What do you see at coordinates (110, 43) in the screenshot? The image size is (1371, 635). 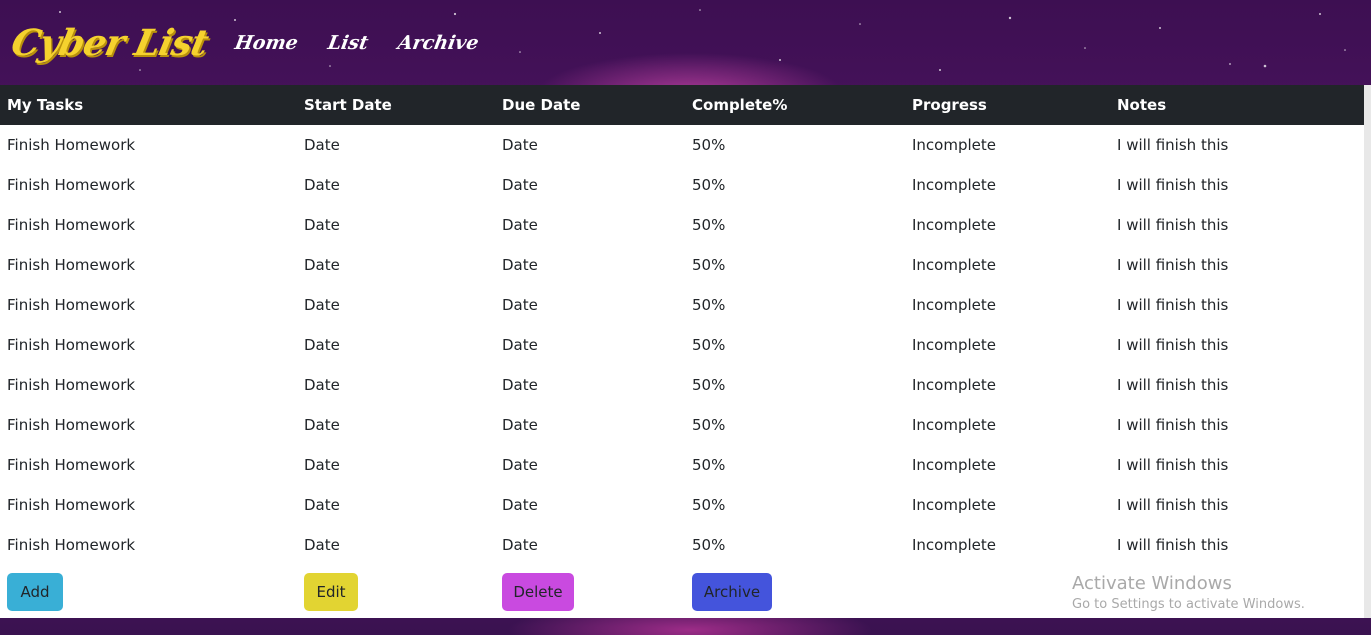 I see `brand-logo: Cyber List` at bounding box center [110, 43].